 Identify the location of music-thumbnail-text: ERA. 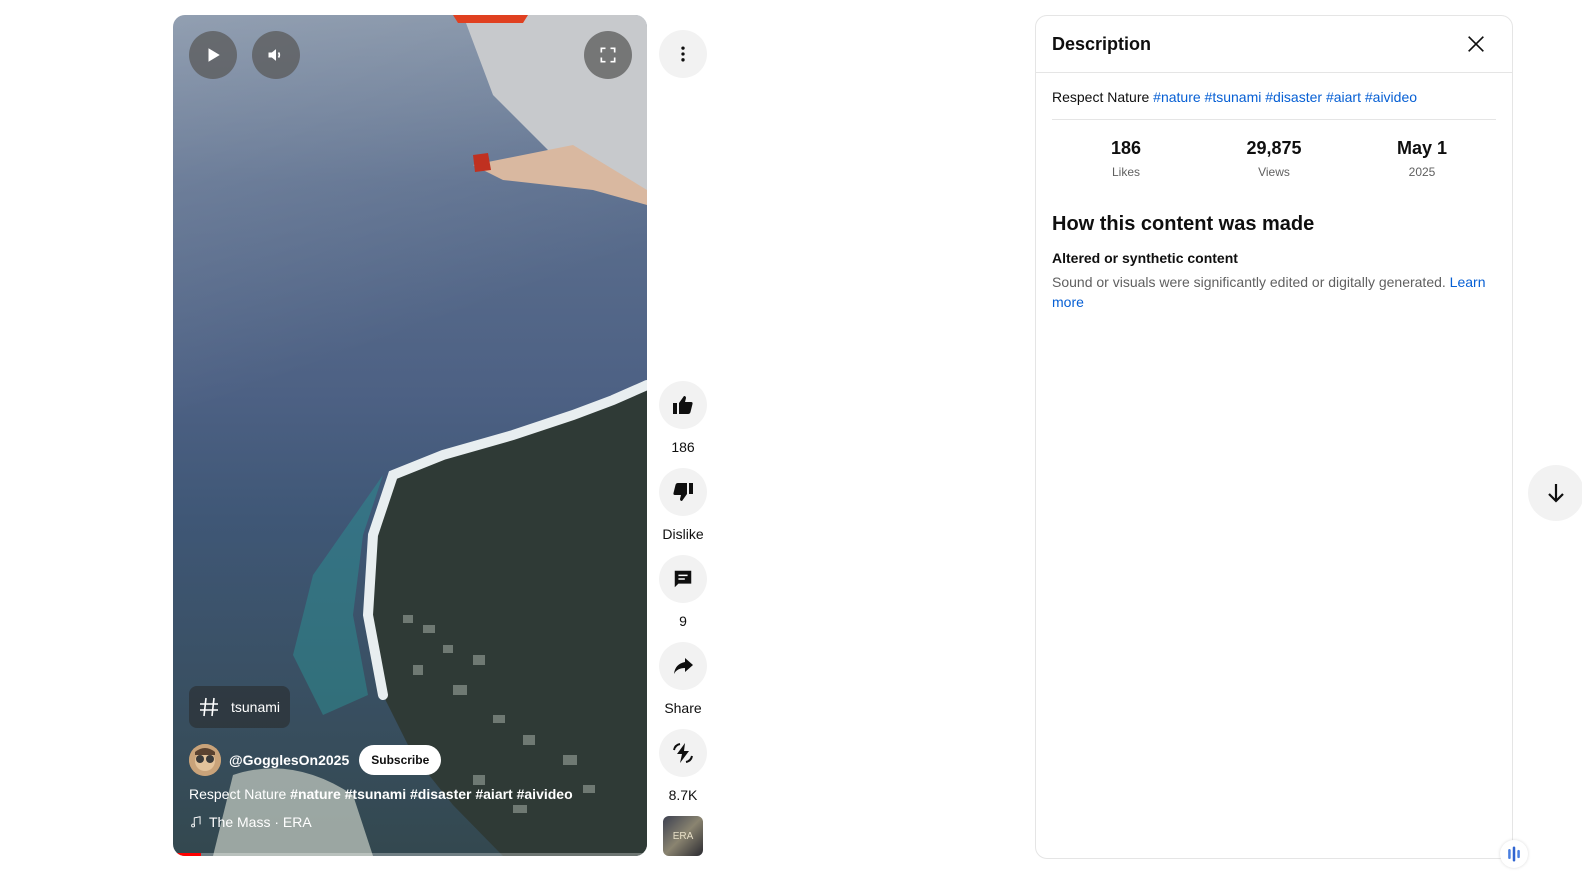
(683, 836).